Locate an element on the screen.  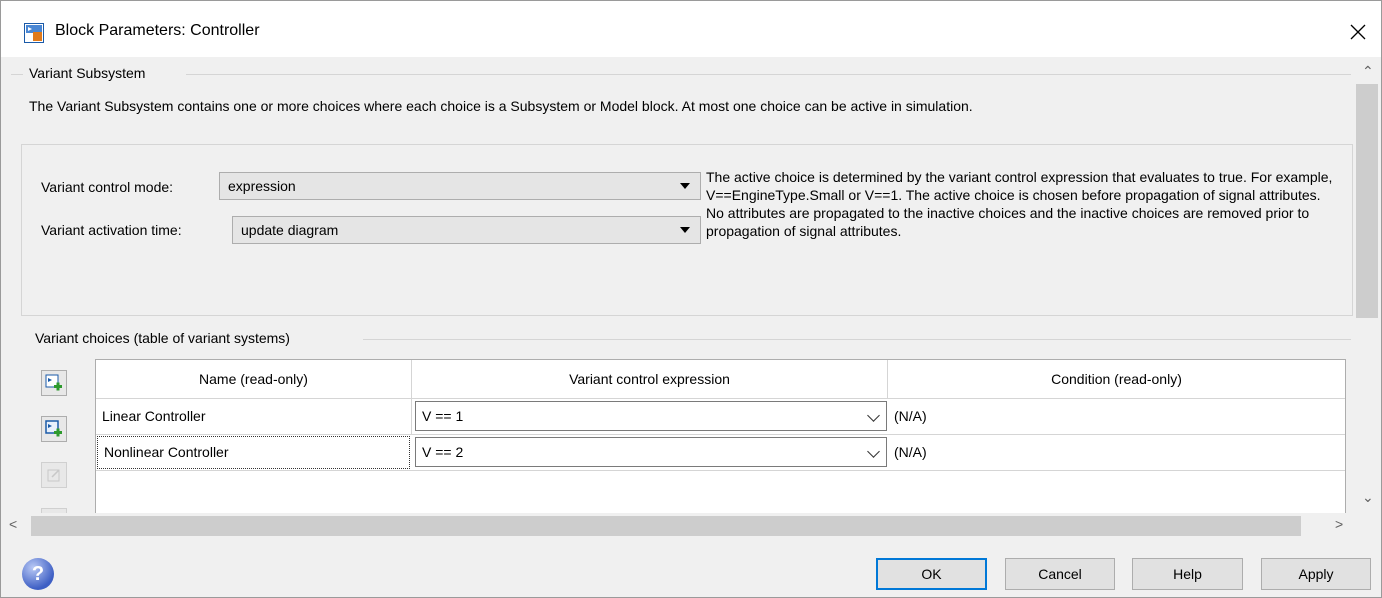
cancel-button: Cancel is located at coordinates (1060, 574).